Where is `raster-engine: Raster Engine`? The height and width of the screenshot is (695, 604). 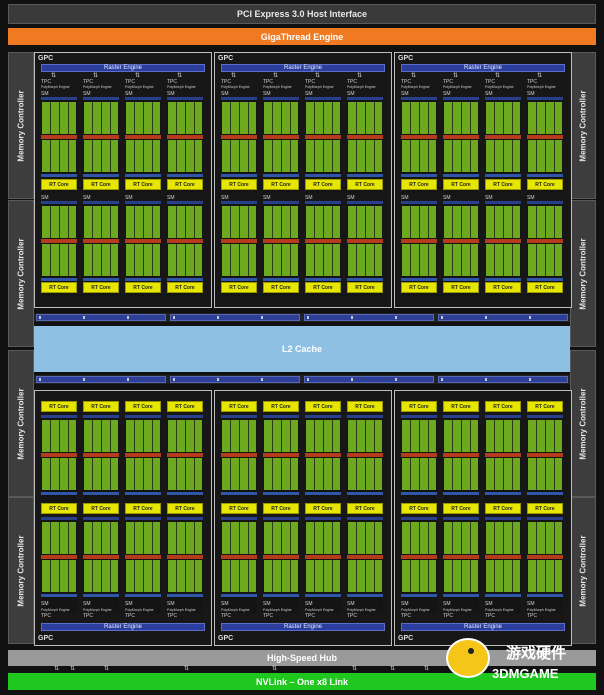 raster-engine: Raster Engine is located at coordinates (303, 627).